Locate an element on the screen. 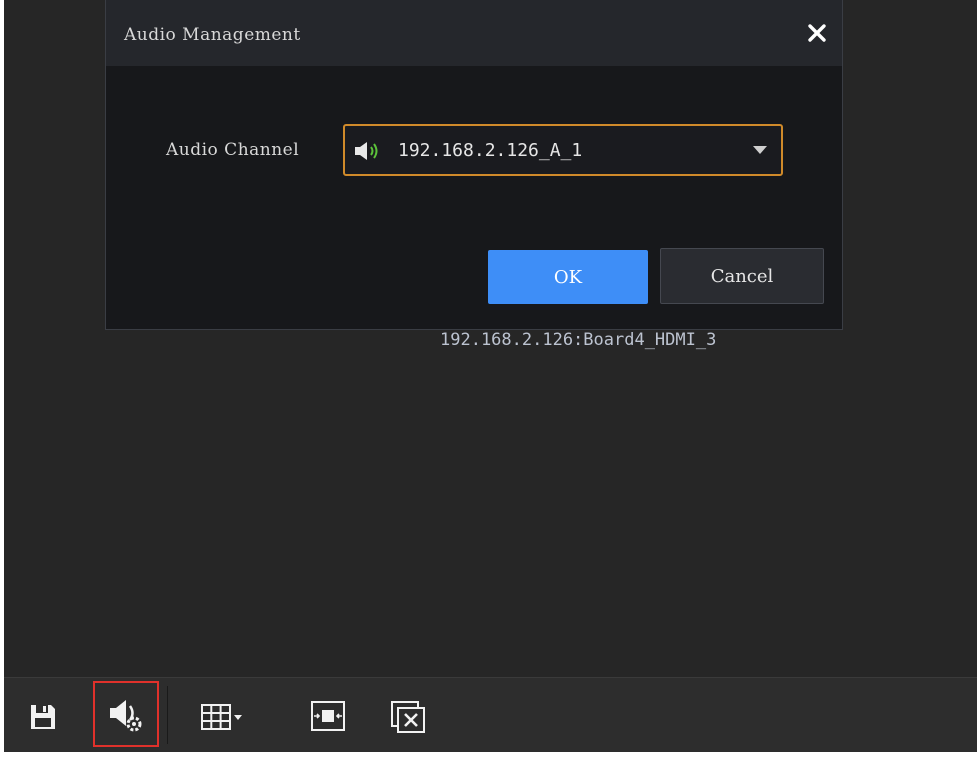 This screenshot has width=977, height=758. audio-channel-label: Audio Channel is located at coordinates (233, 150).